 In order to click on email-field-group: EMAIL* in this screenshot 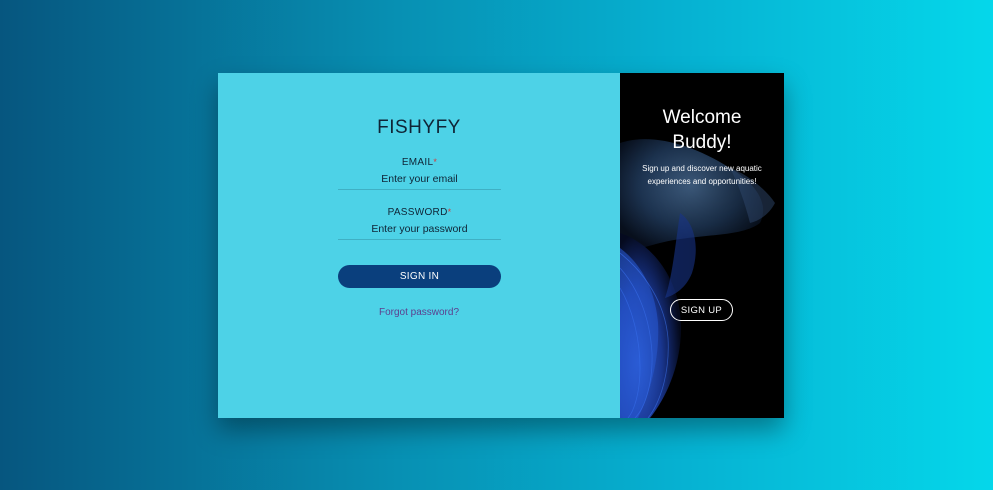, I will do `click(419, 173)`.